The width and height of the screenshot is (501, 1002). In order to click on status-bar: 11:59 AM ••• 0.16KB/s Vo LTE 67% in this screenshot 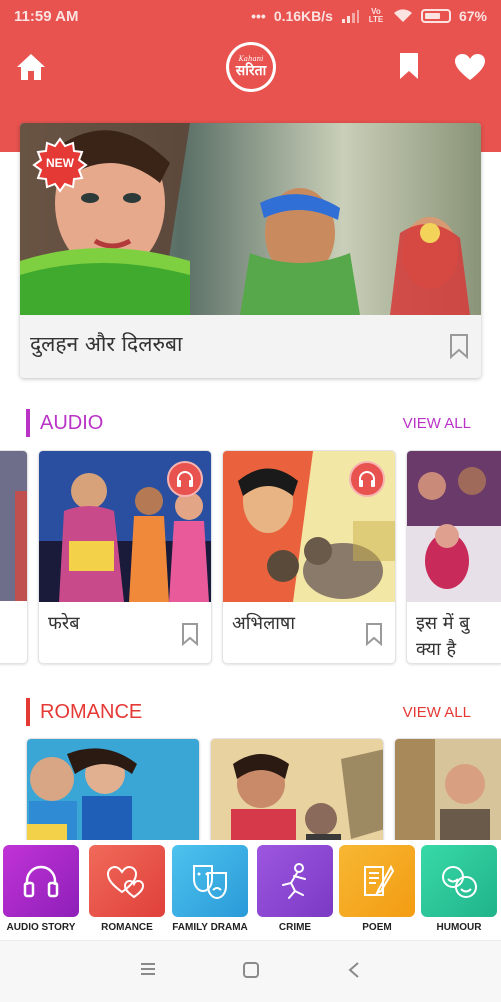, I will do `click(250, 16)`.